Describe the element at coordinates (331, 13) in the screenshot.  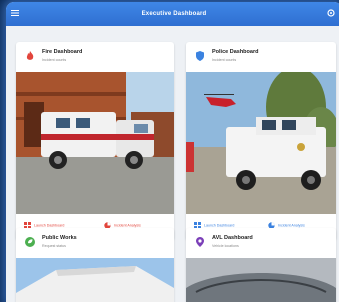
I see `settings-icon` at that location.